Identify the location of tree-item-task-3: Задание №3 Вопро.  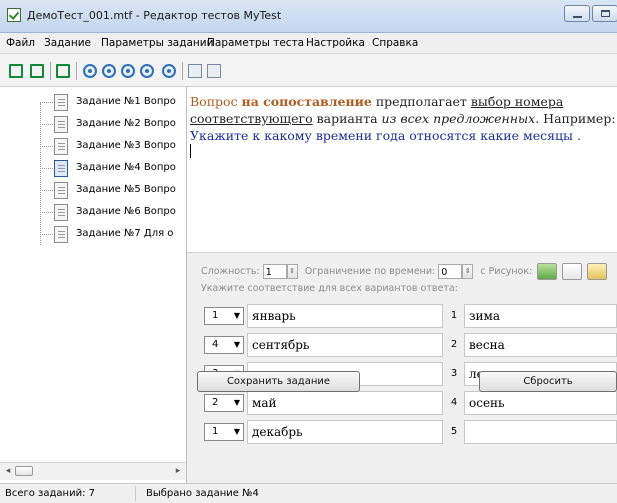
(111, 148).